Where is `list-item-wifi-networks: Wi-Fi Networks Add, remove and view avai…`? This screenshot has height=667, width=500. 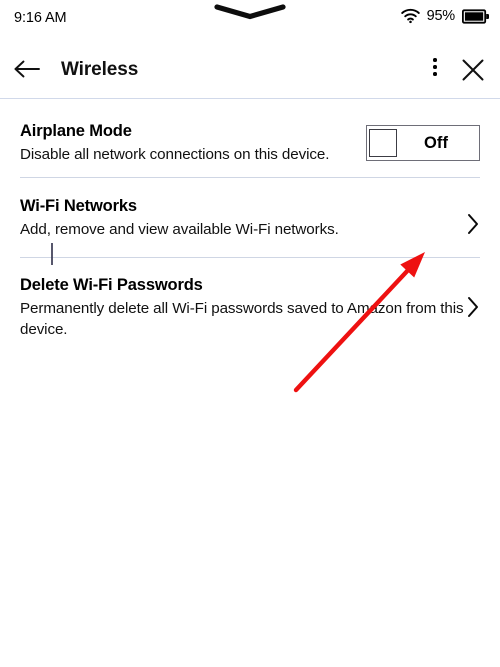 list-item-wifi-networks: Wi-Fi Networks Add, remove and view avai… is located at coordinates (250, 218).